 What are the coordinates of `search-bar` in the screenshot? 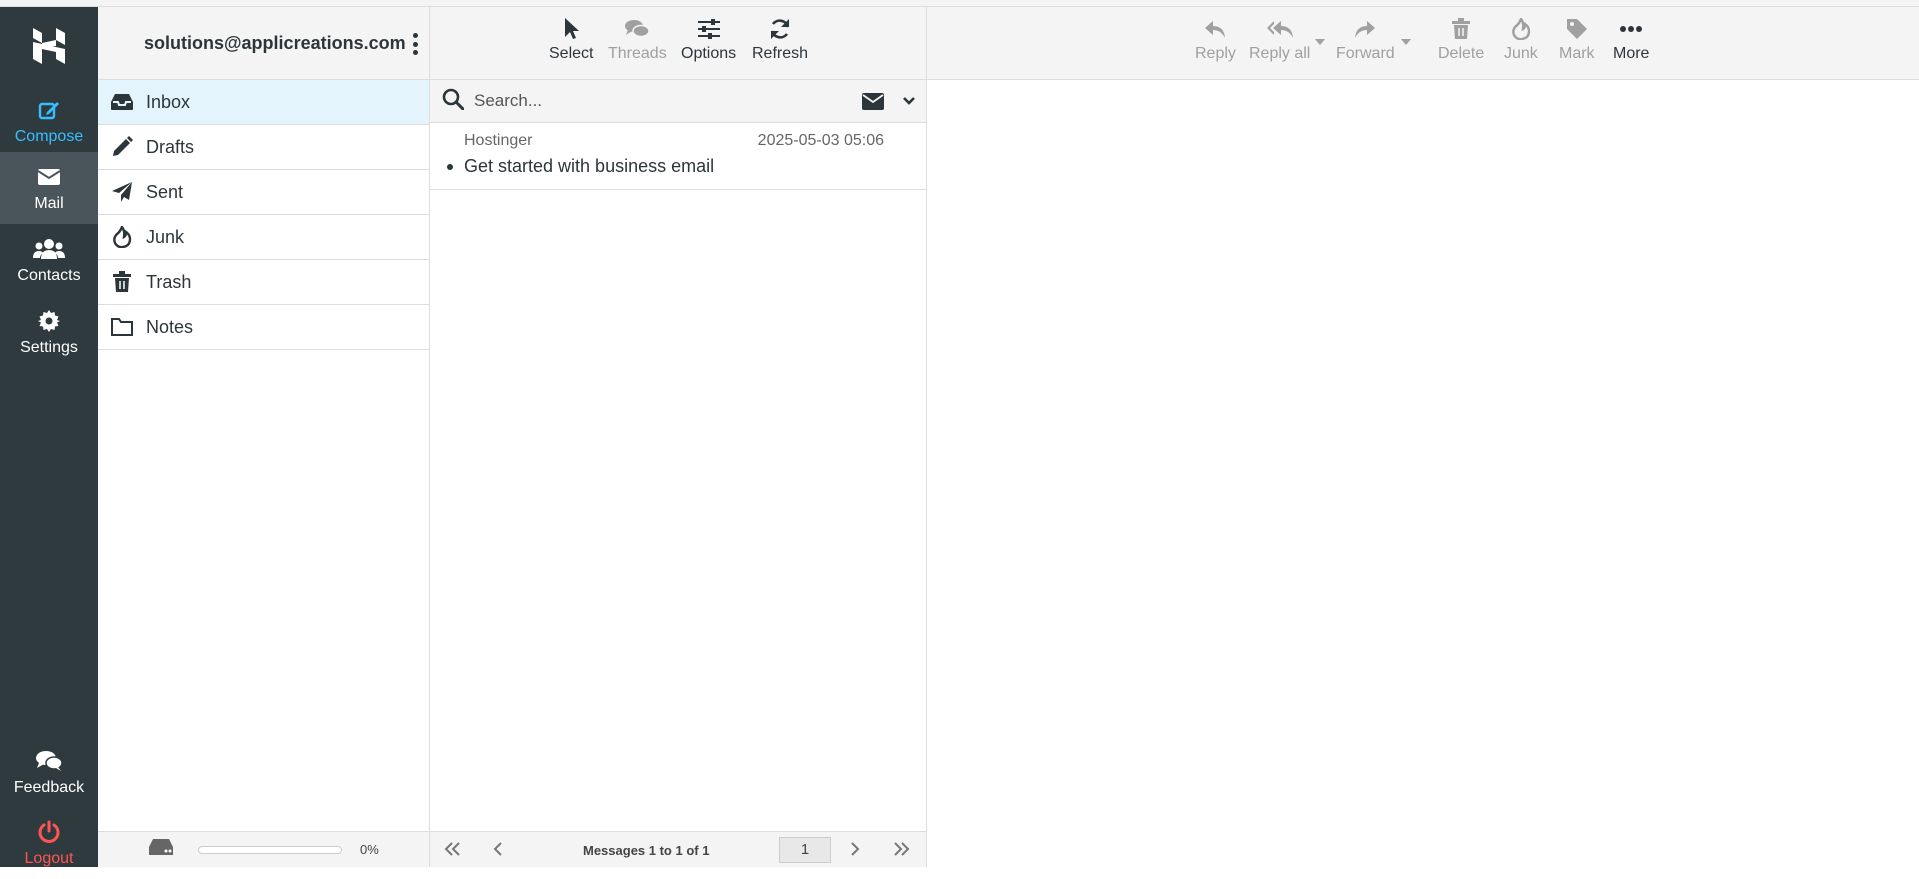 It's located at (678, 101).